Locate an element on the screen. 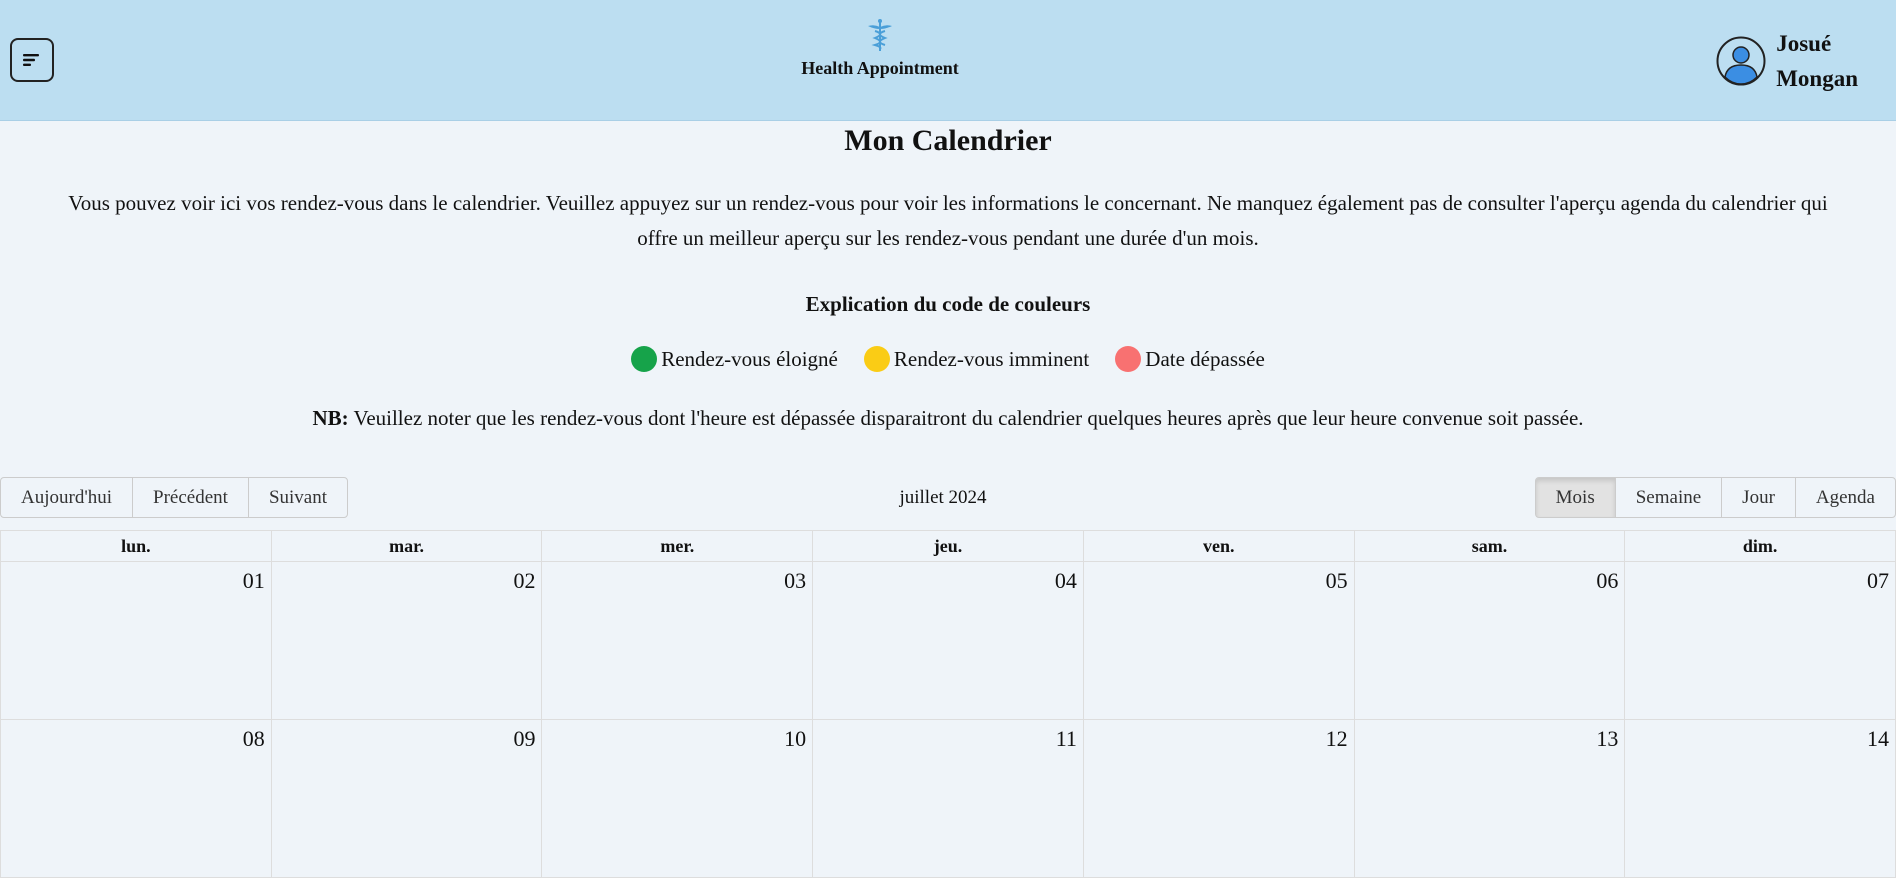  brand: Health Appointment is located at coordinates (880, 48).